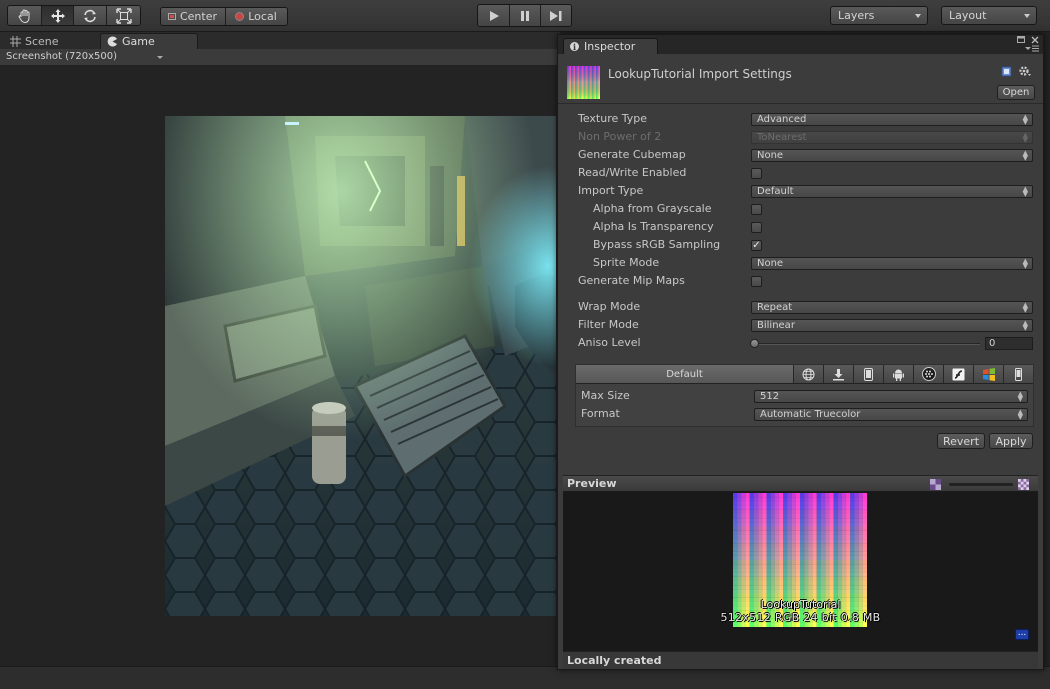 This screenshot has width=1050, height=689. What do you see at coordinates (800, 617) in the screenshot?
I see `preview-texture-info: 512x512 RGB 24 bit 0.8 MB` at bounding box center [800, 617].